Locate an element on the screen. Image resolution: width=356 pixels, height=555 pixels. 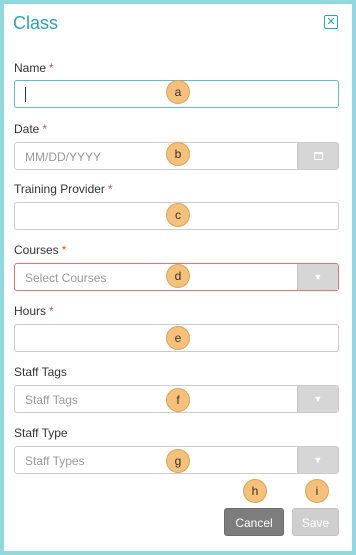
date-placeholder: MM/DD/YYYY is located at coordinates (63, 157).